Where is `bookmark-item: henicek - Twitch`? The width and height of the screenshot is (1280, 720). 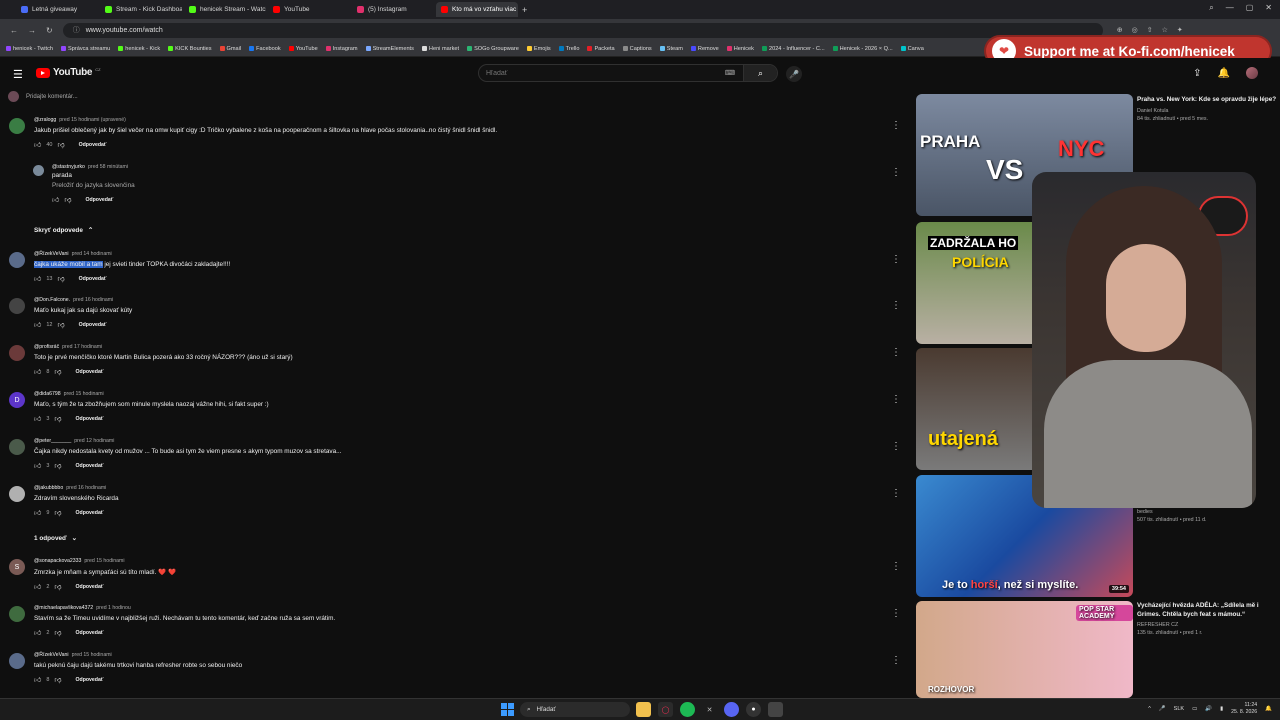 bookmark-item: henicek - Twitch is located at coordinates (29, 49).